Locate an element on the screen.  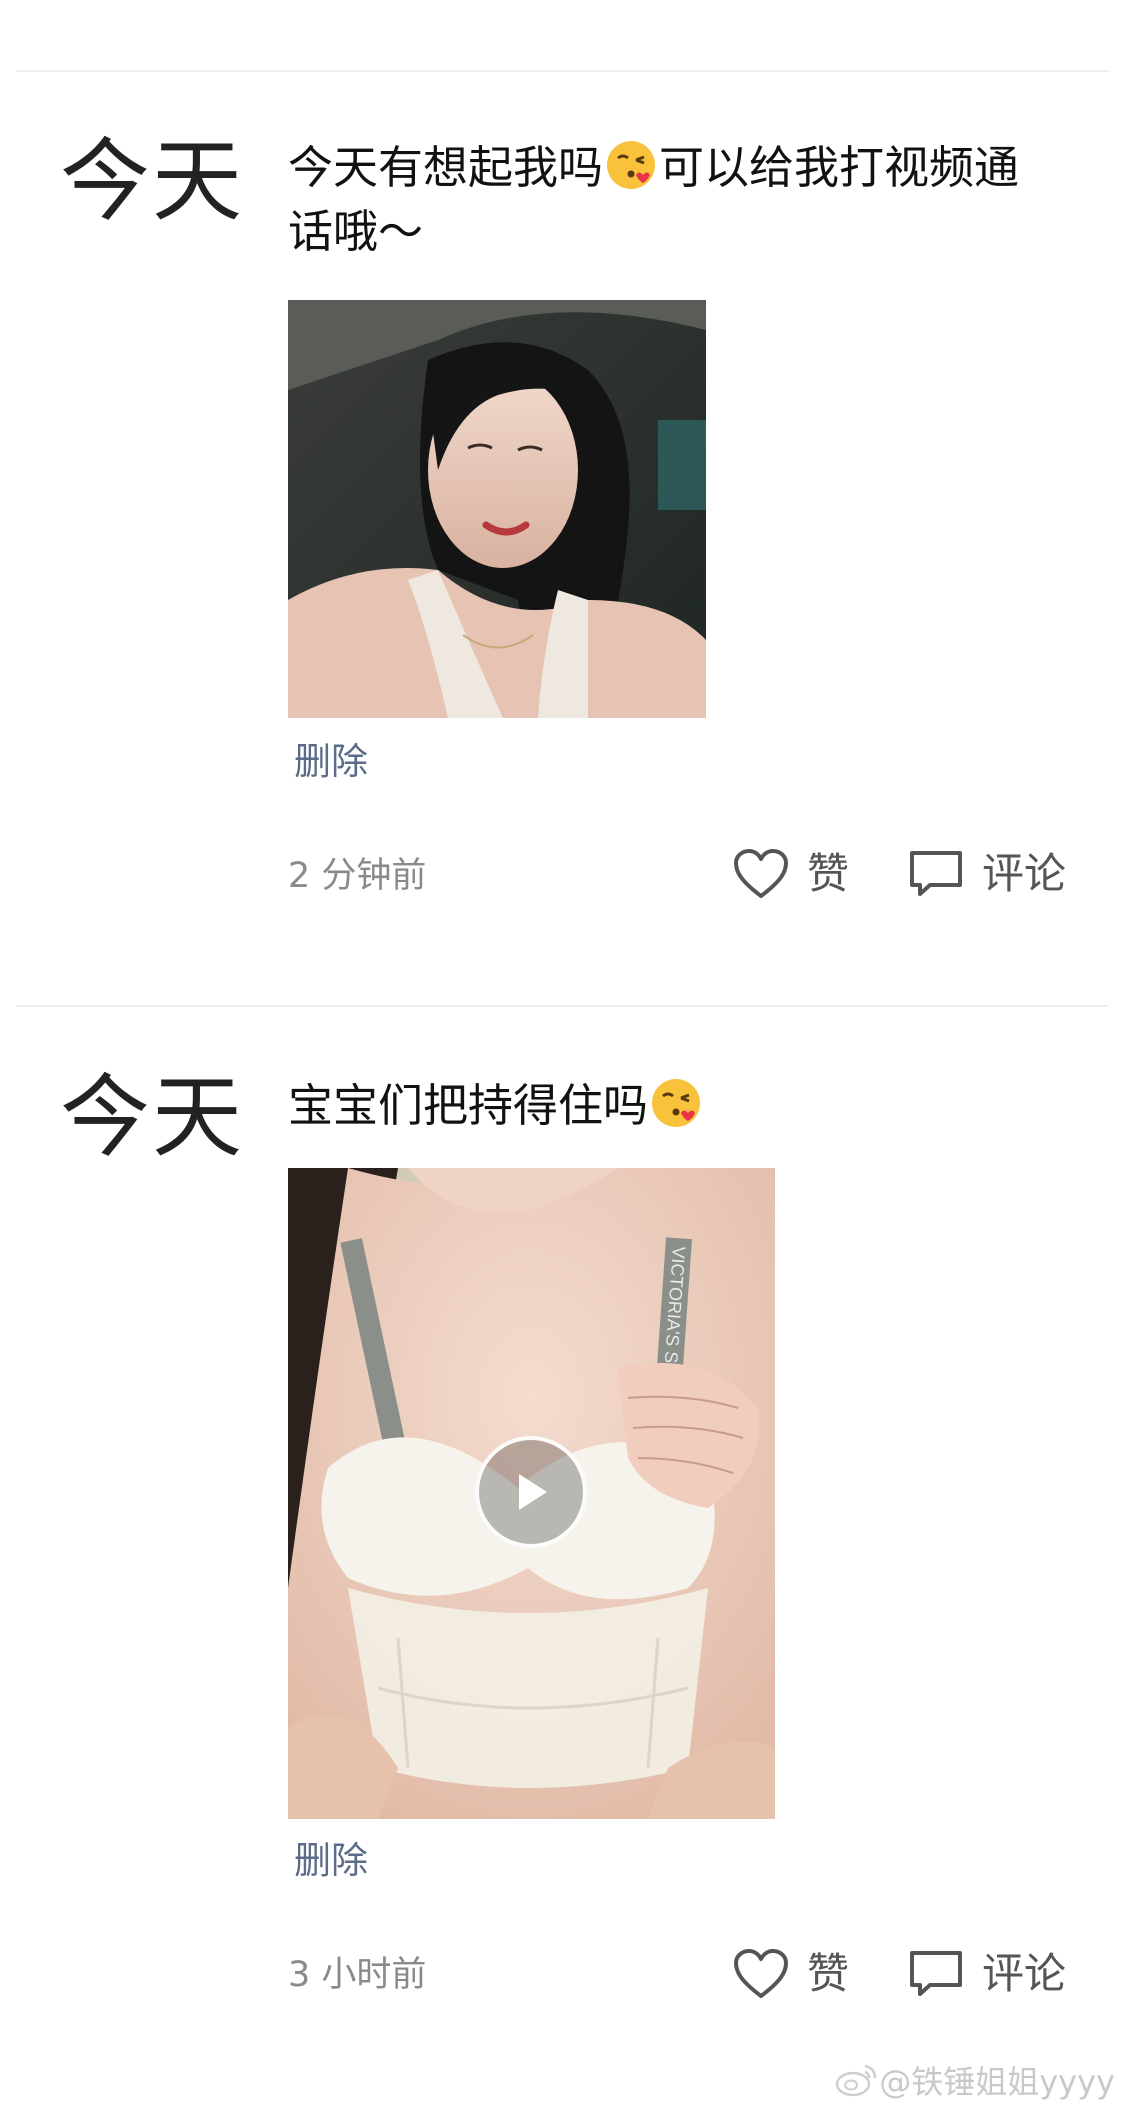
post-video: VICTORIA'S SECRET is located at coordinates (531, 1493).